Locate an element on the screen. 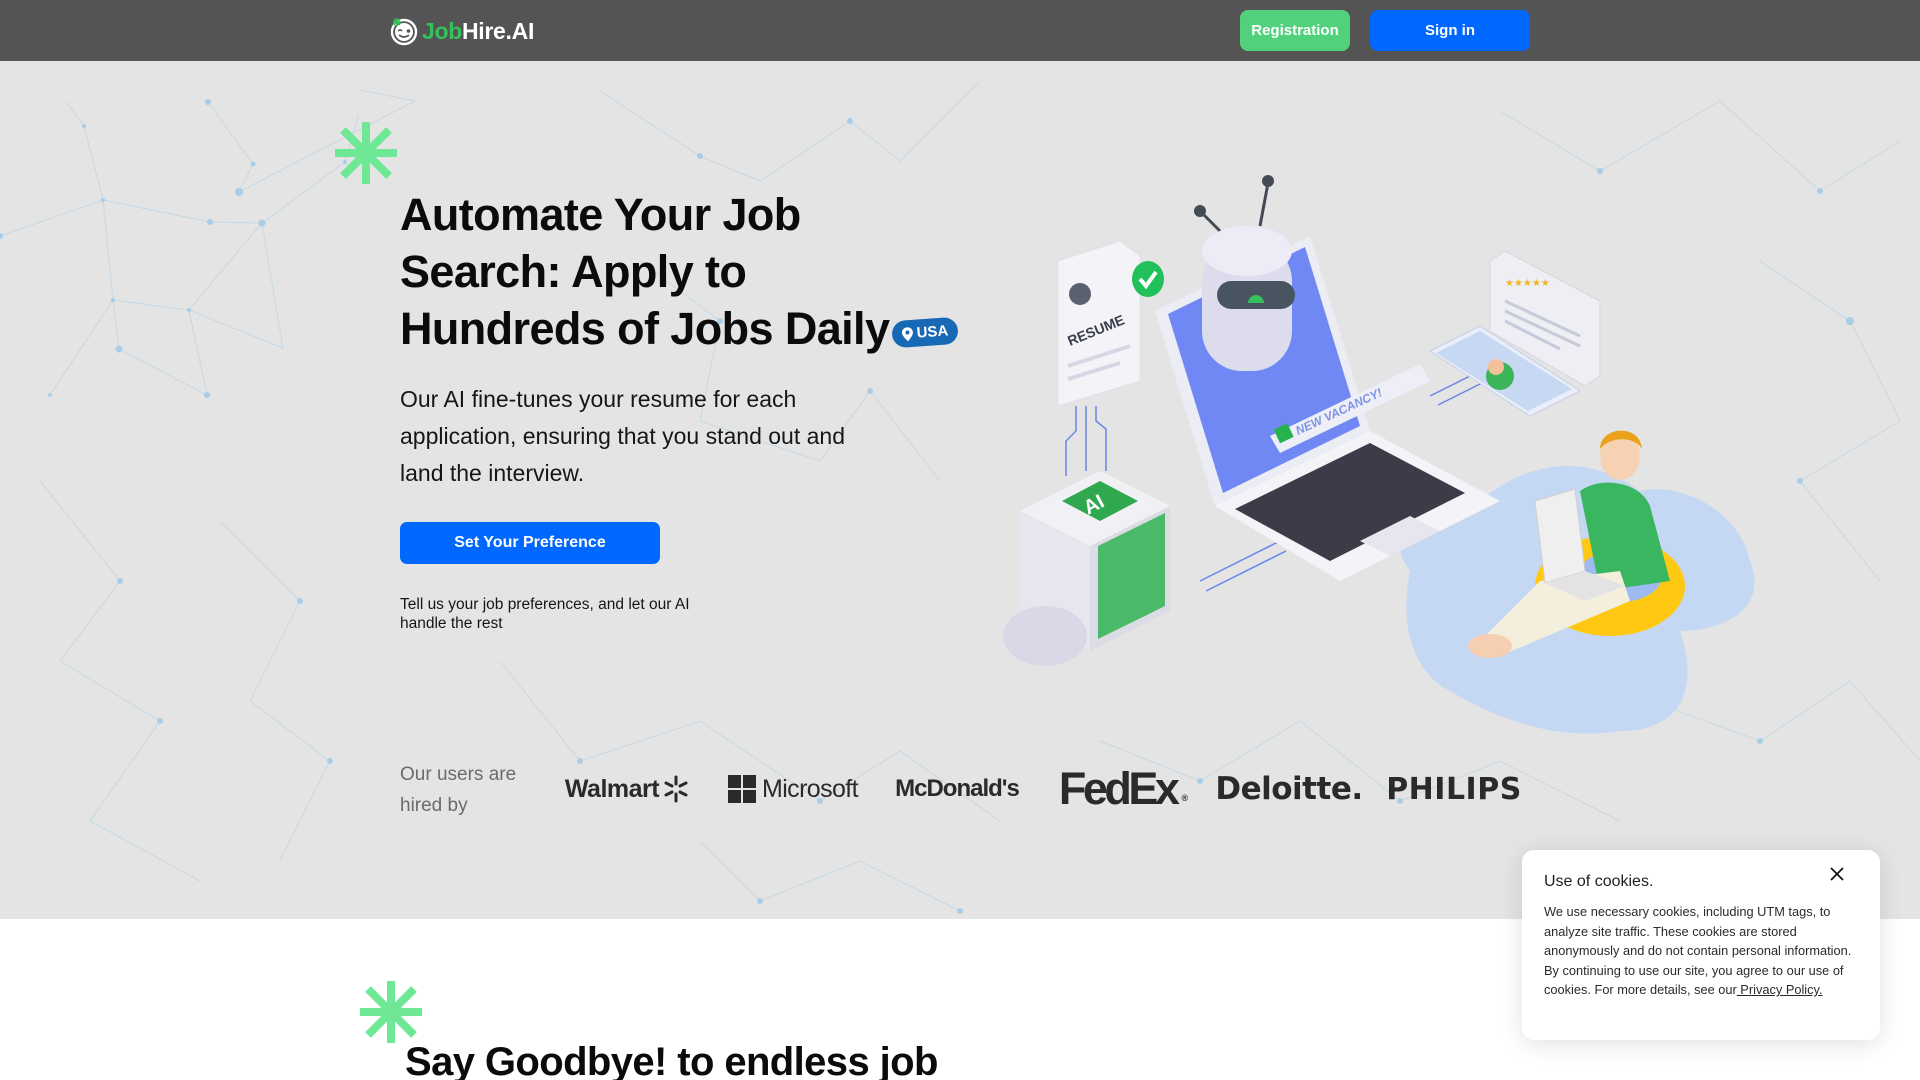  location-badge: USA is located at coordinates (925, 332).